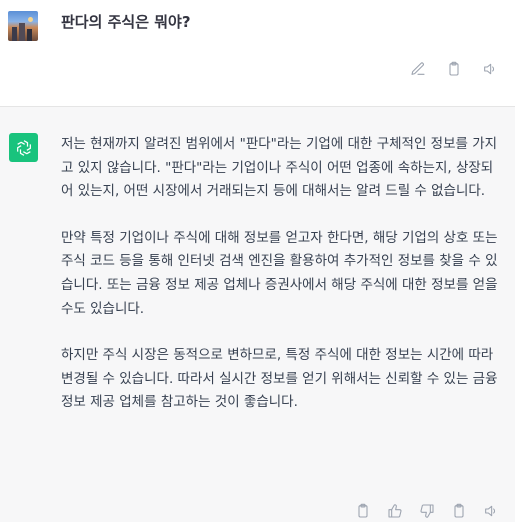 This screenshot has width=515, height=522. What do you see at coordinates (418, 69) in the screenshot?
I see `edit-icon` at bounding box center [418, 69].